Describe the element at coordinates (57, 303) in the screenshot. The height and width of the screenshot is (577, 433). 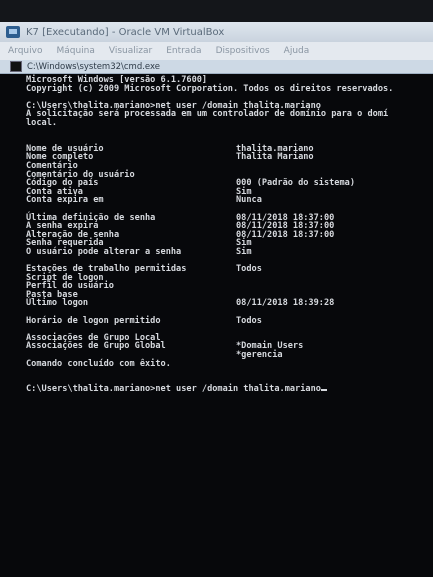
I see `info-label: Último logon` at that location.